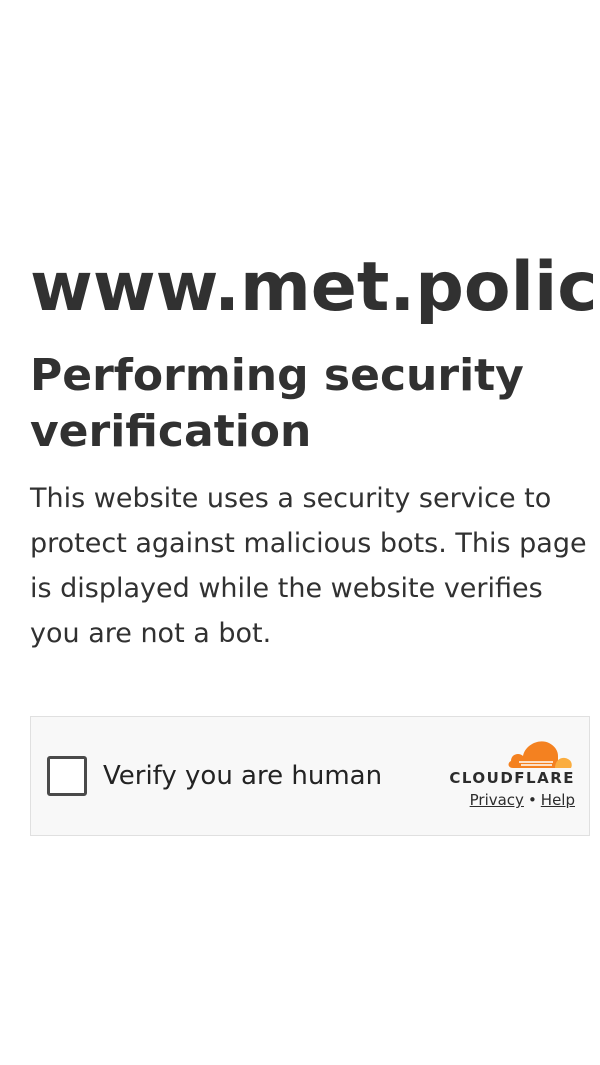  I want to click on cloudflare-wordmark: CLOUDFLARE, so click(512, 778).